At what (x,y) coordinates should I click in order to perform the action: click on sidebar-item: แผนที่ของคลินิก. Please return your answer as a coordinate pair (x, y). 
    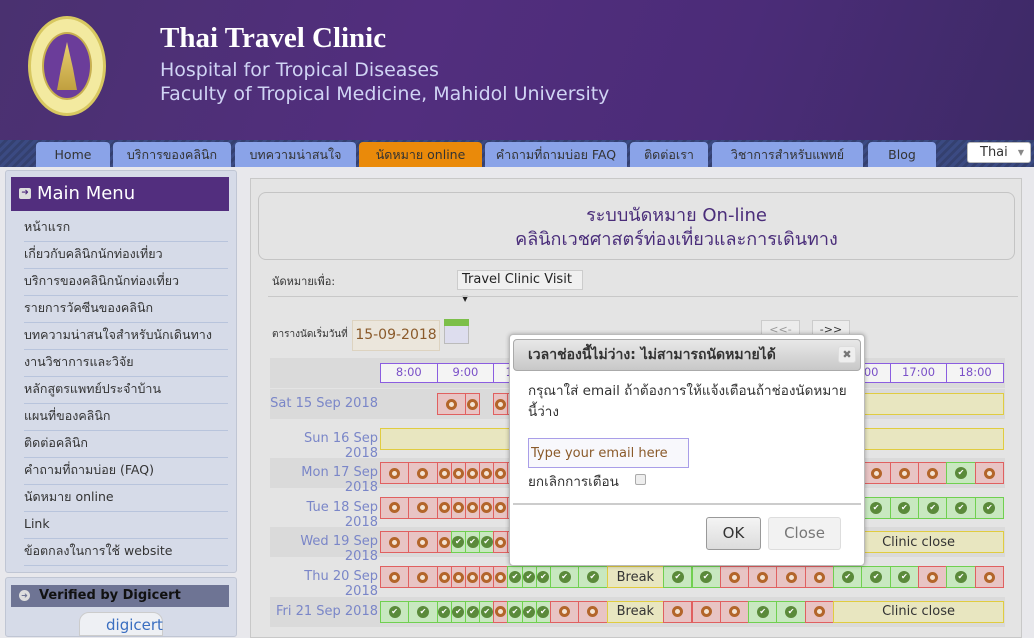
    Looking at the image, I should click on (126, 417).